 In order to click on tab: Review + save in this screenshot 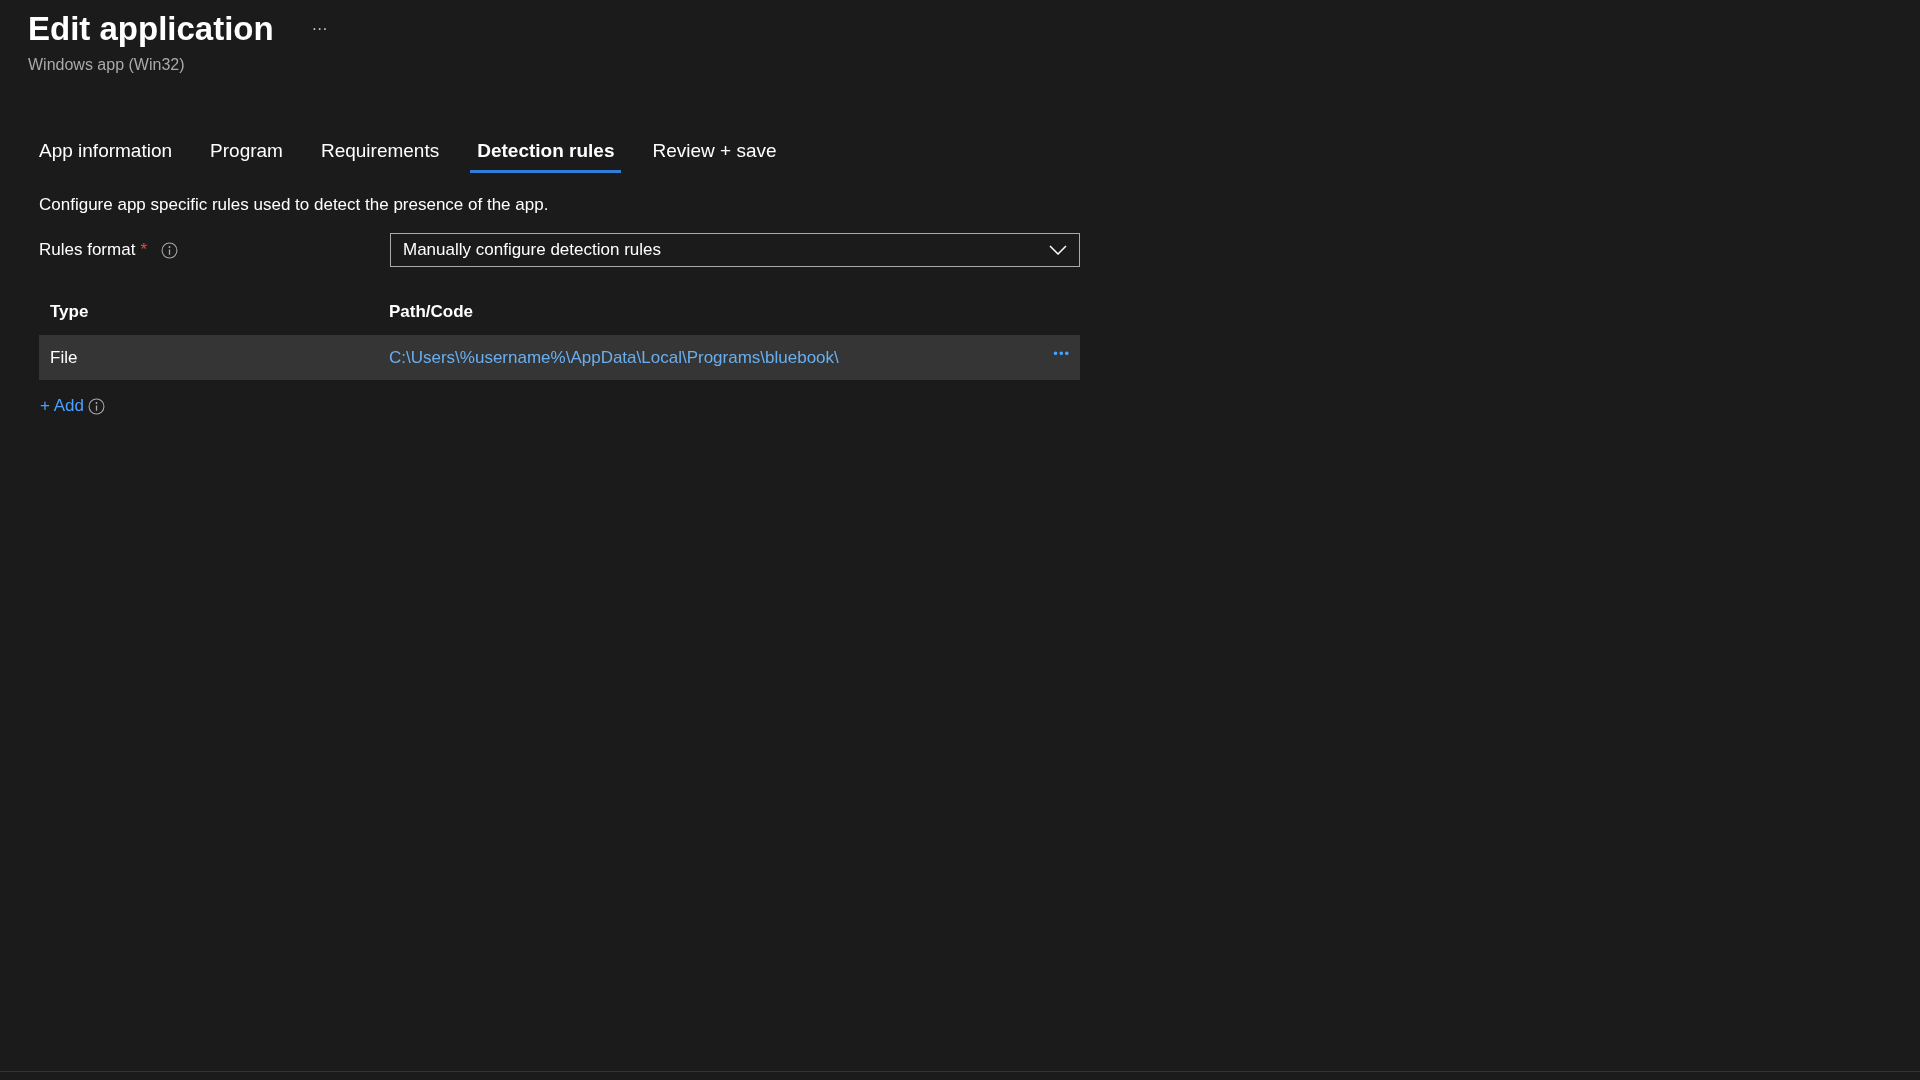, I will do `click(714, 153)`.